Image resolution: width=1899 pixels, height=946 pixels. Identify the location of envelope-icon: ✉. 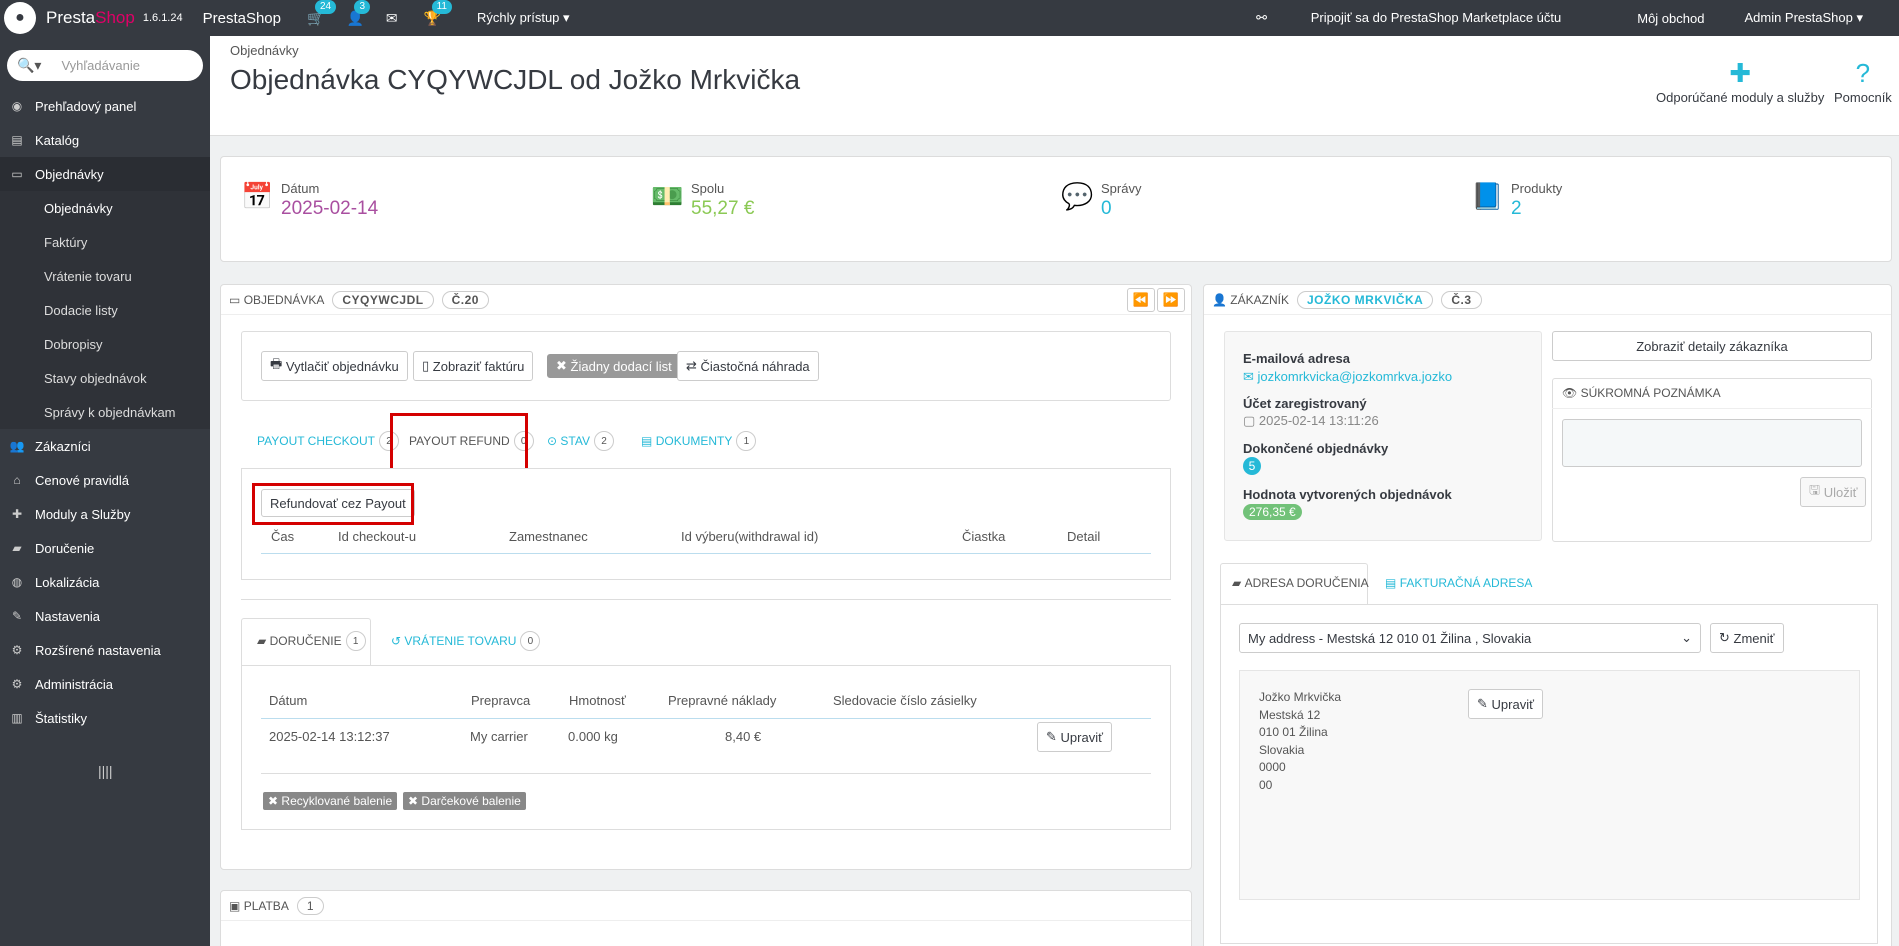
(1248, 376).